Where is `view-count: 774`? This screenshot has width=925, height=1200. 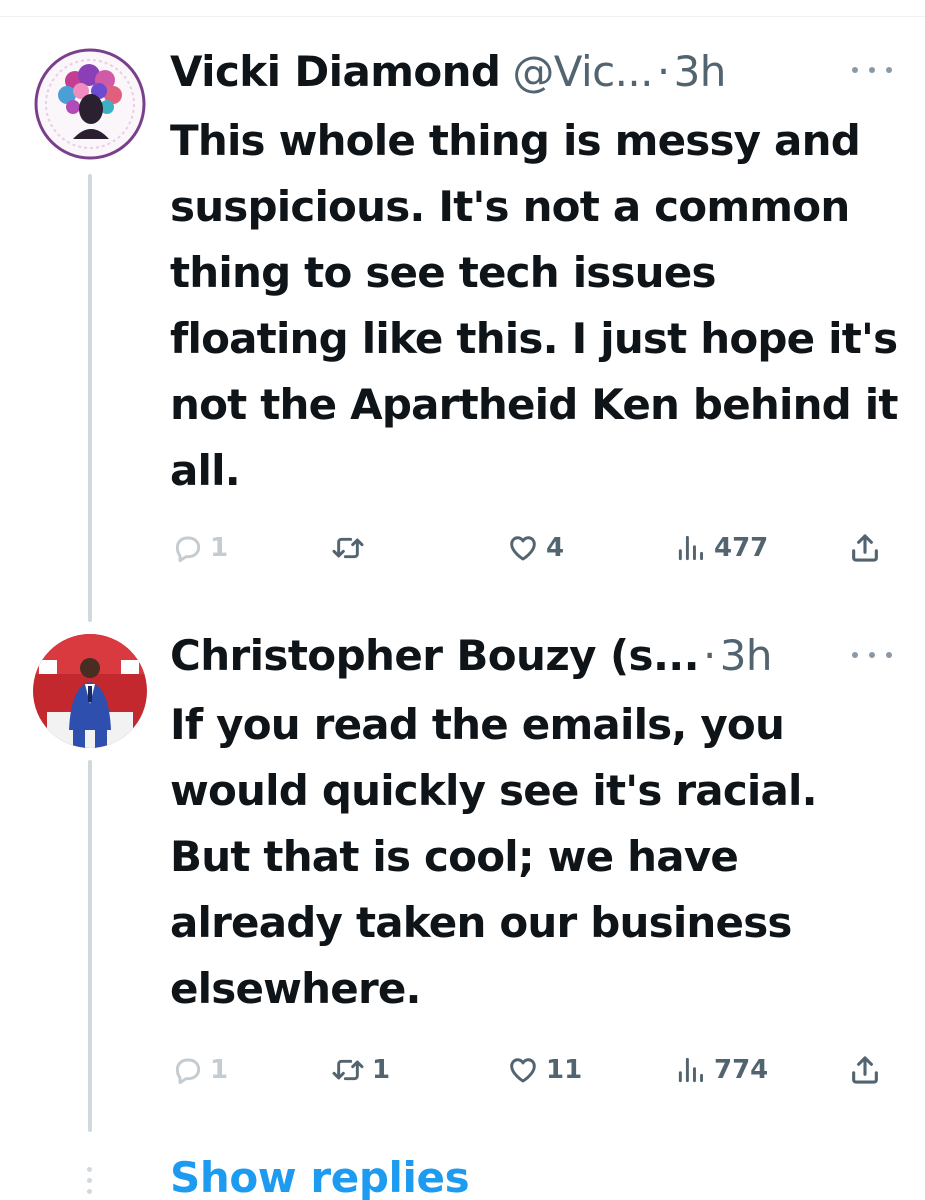 view-count: 774 is located at coordinates (741, 1070).